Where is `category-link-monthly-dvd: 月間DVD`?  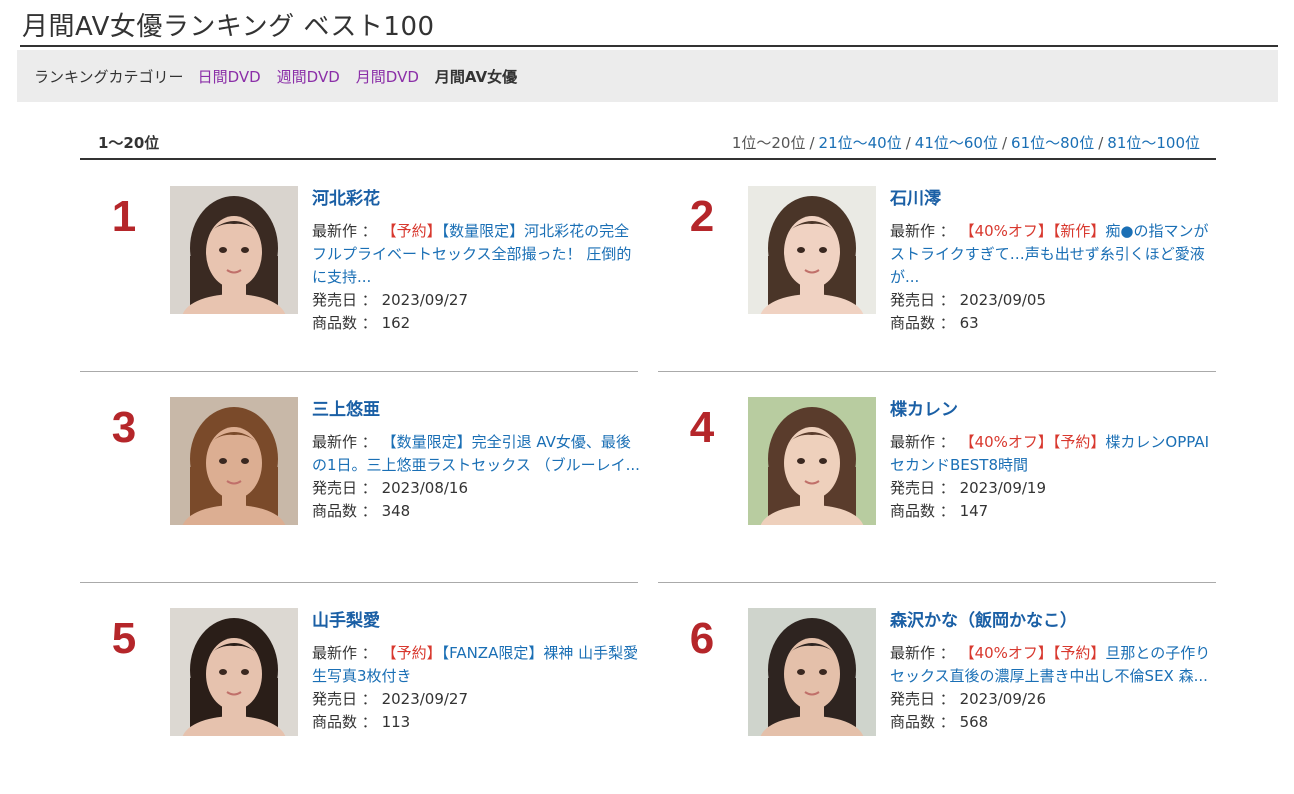
category-link-monthly-dvd: 月間DVD is located at coordinates (387, 76).